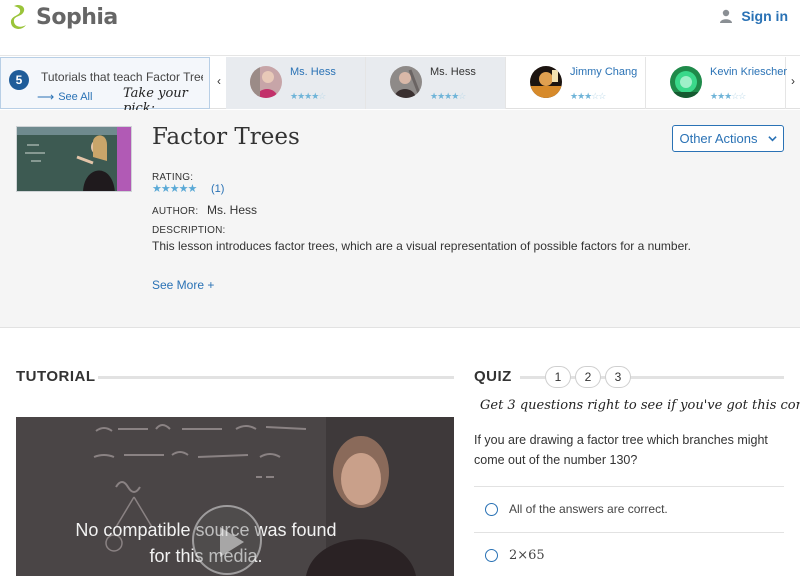 The image size is (800, 576). I want to click on quiz-answer-option: 2×65, so click(629, 554).